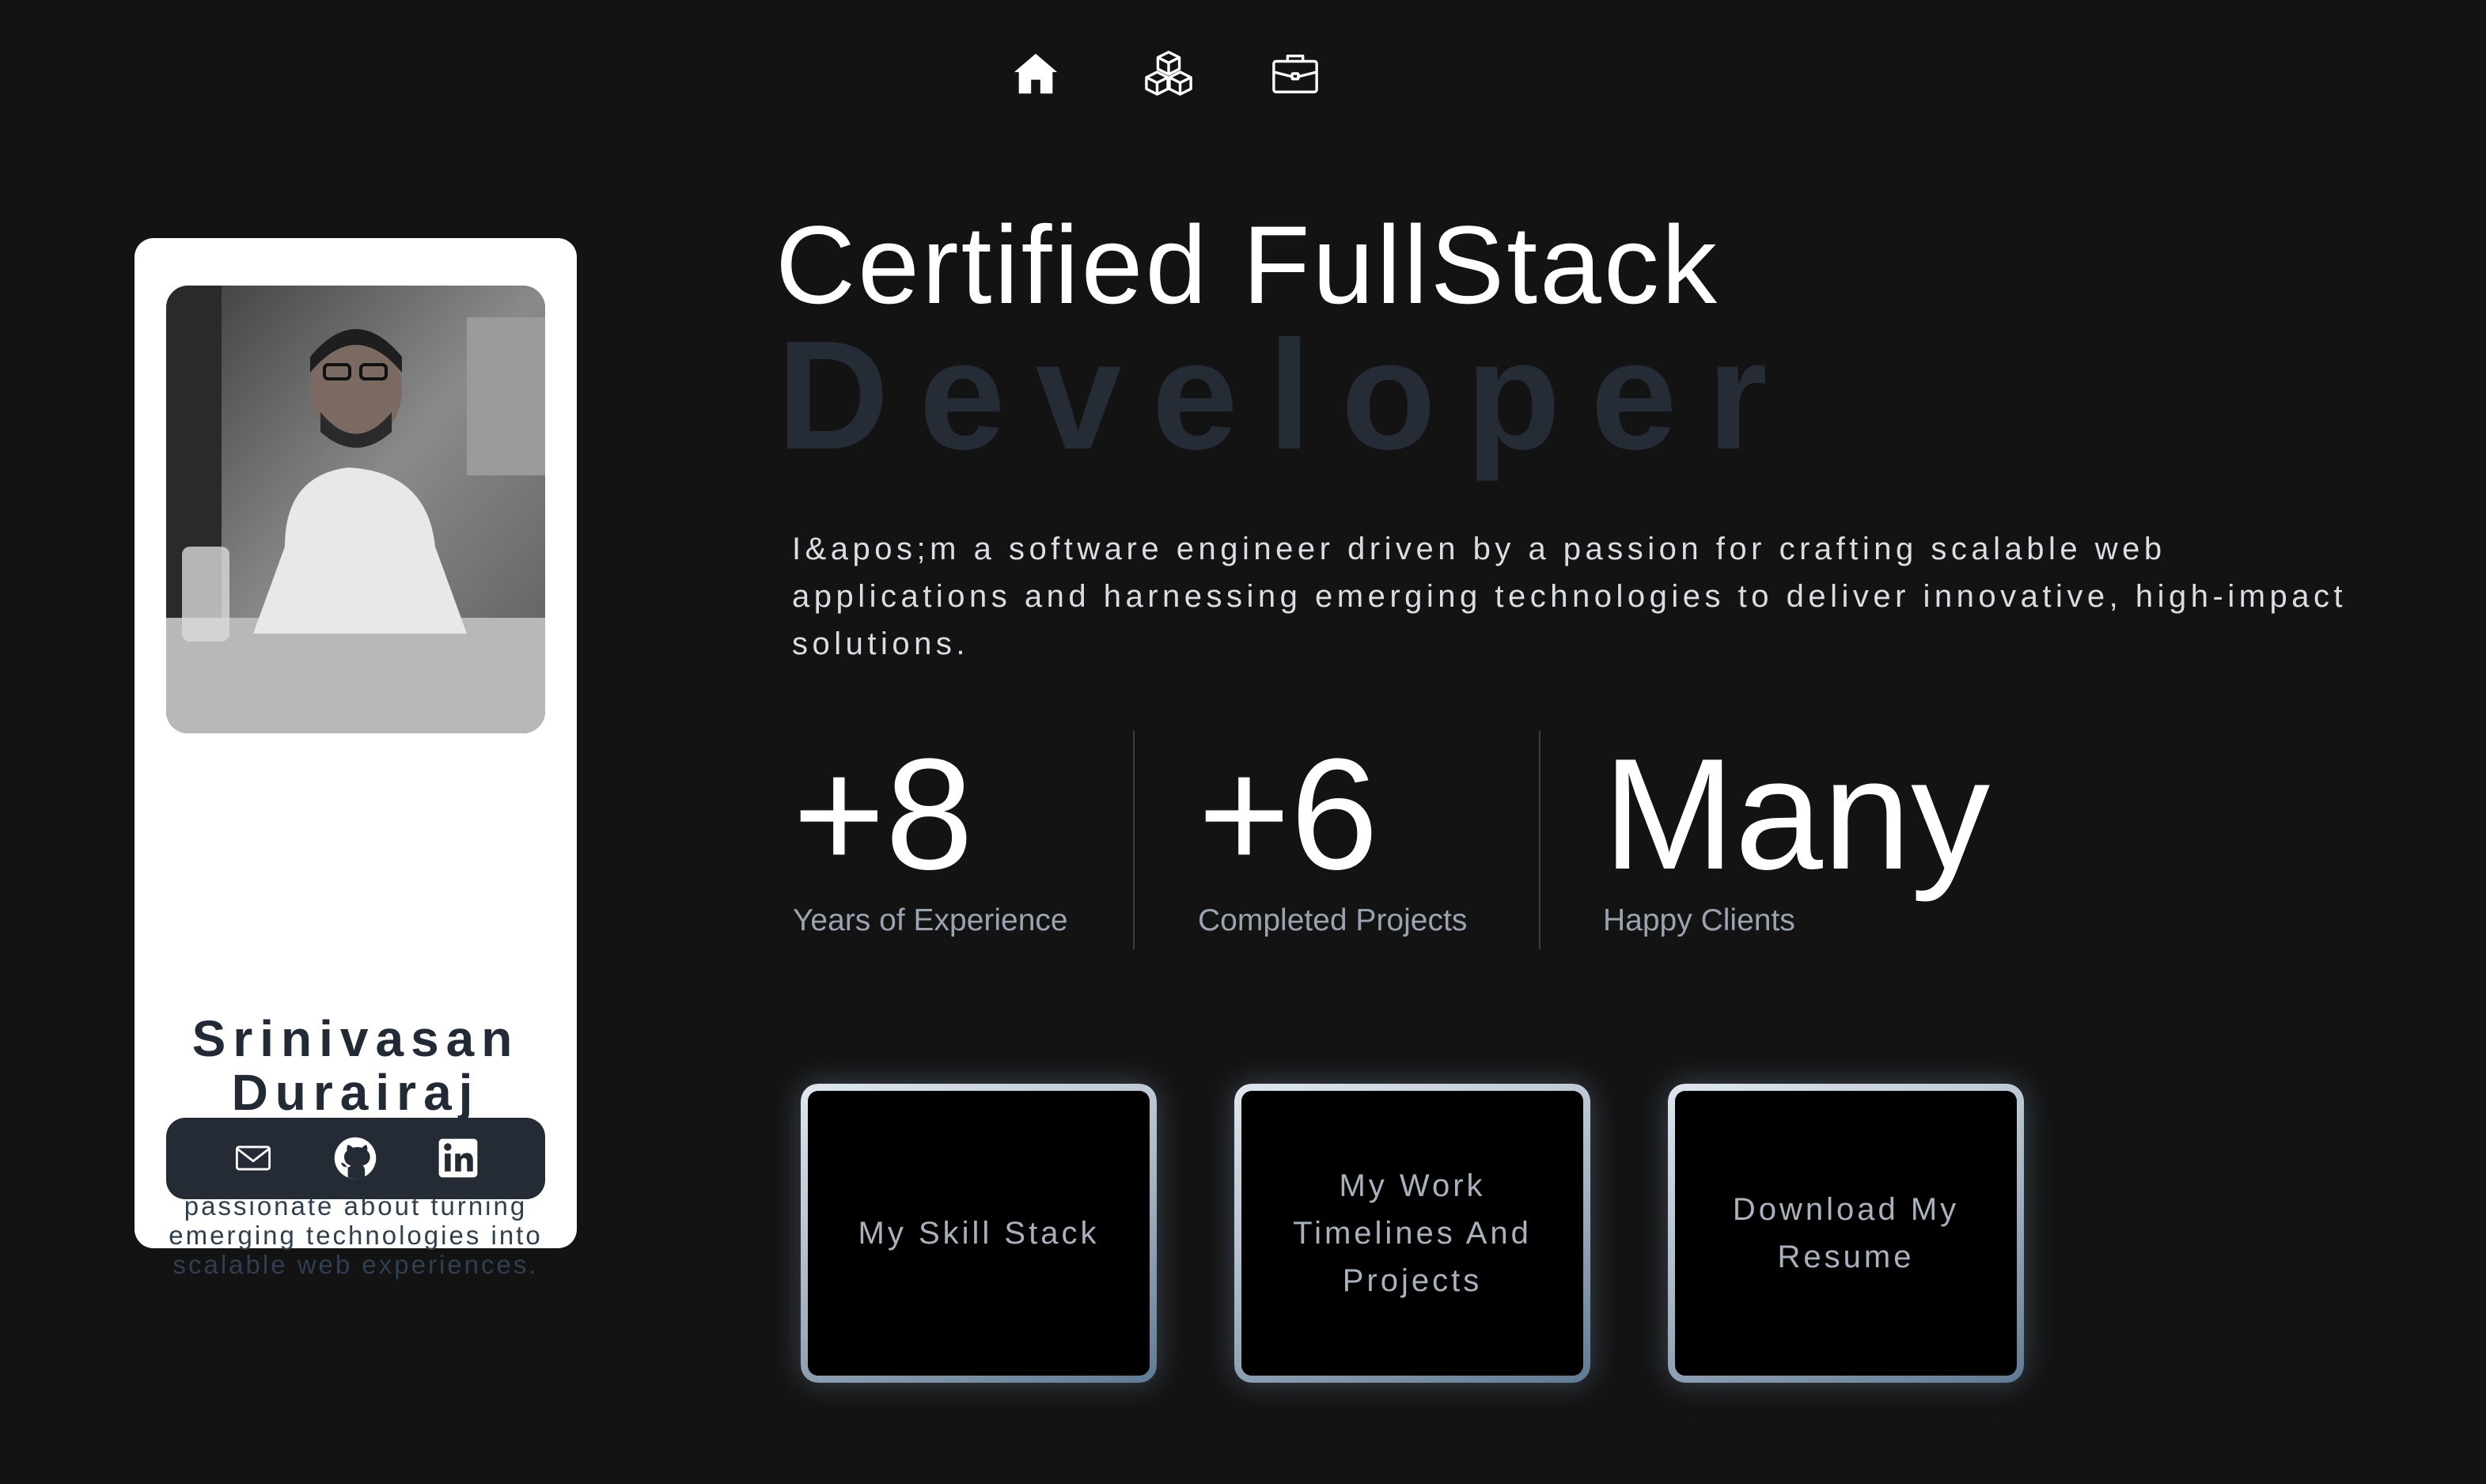  What do you see at coordinates (253, 1158) in the screenshot?
I see `mail-icon` at bounding box center [253, 1158].